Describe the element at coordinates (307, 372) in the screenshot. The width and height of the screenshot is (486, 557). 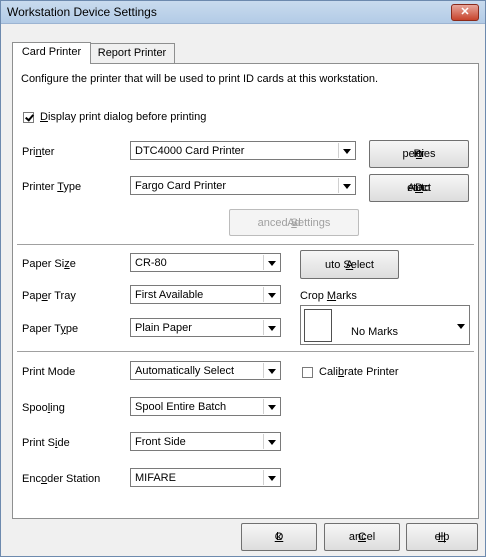
I see `calibrate-printer-checkbox` at that location.